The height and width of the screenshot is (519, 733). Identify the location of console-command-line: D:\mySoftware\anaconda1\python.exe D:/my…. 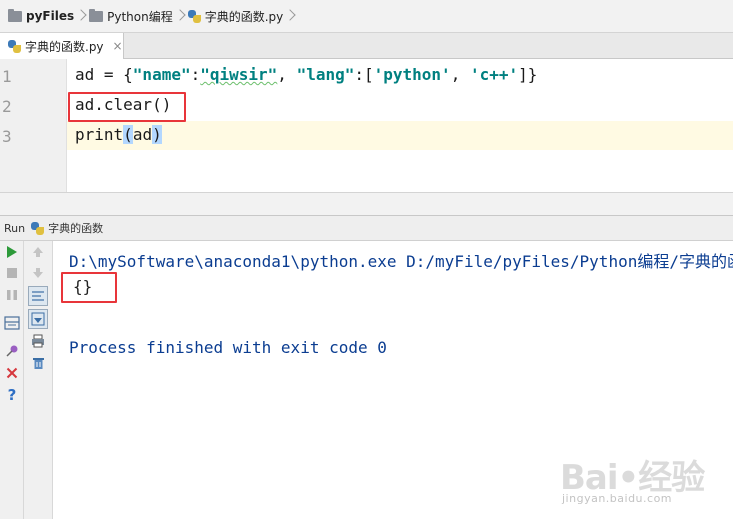
(401, 261).